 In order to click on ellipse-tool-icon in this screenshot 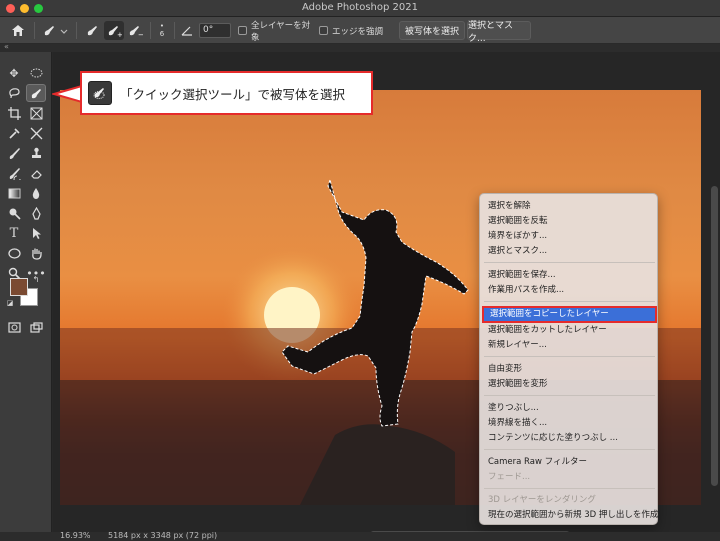, I will do `click(14, 253)`.